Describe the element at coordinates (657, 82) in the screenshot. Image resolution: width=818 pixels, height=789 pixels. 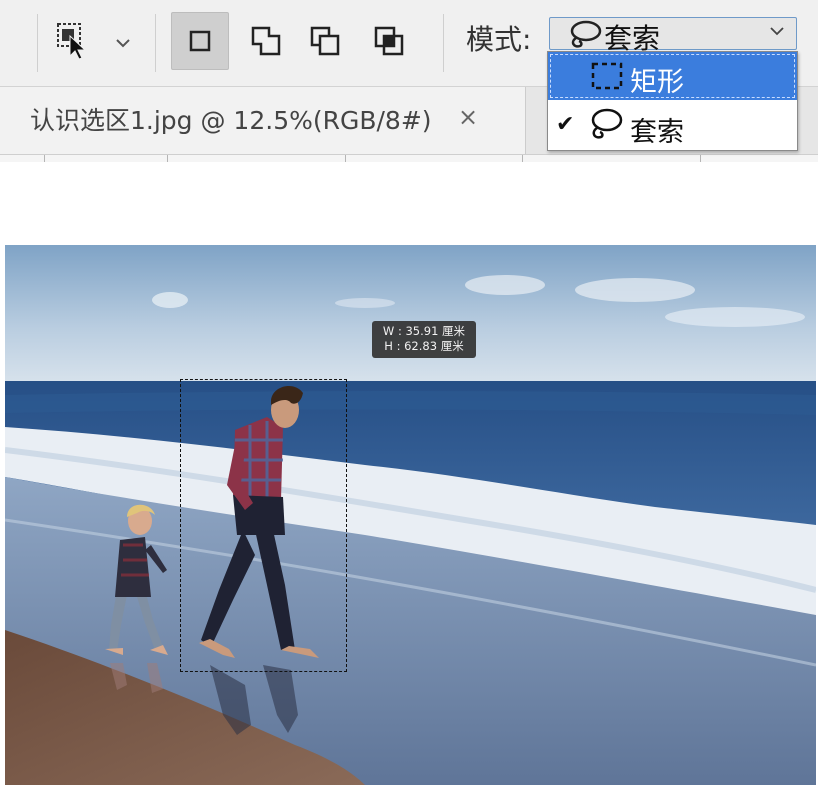
I see `mode-option-label: 矩形` at that location.